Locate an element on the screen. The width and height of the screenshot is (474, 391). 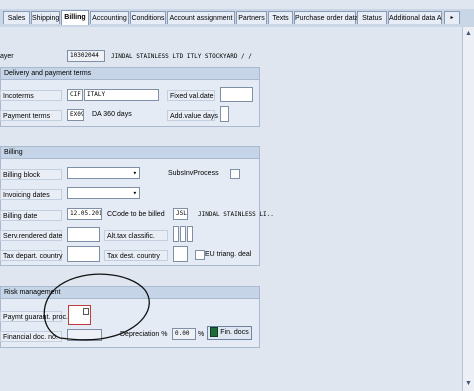
scroll-down-icon: ▼ is located at coordinates (468, 383).